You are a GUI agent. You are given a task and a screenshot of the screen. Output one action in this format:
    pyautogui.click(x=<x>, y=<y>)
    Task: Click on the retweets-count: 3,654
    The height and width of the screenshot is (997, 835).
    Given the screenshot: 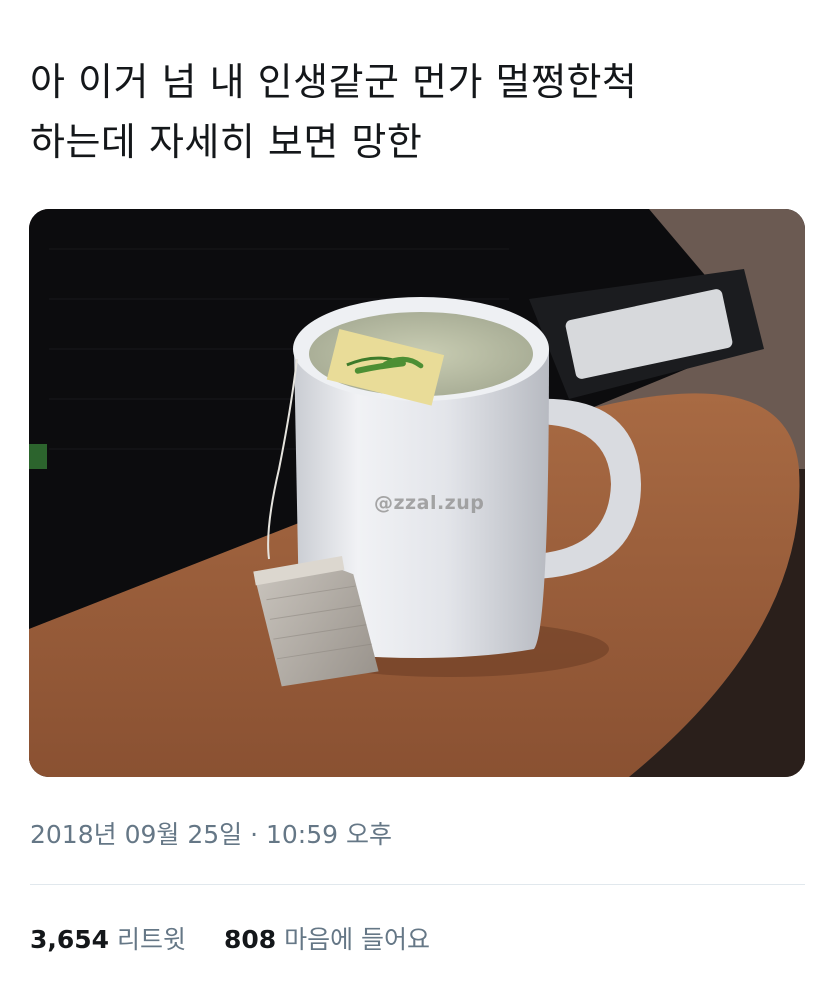 What is the action you would take?
    pyautogui.click(x=70, y=939)
    